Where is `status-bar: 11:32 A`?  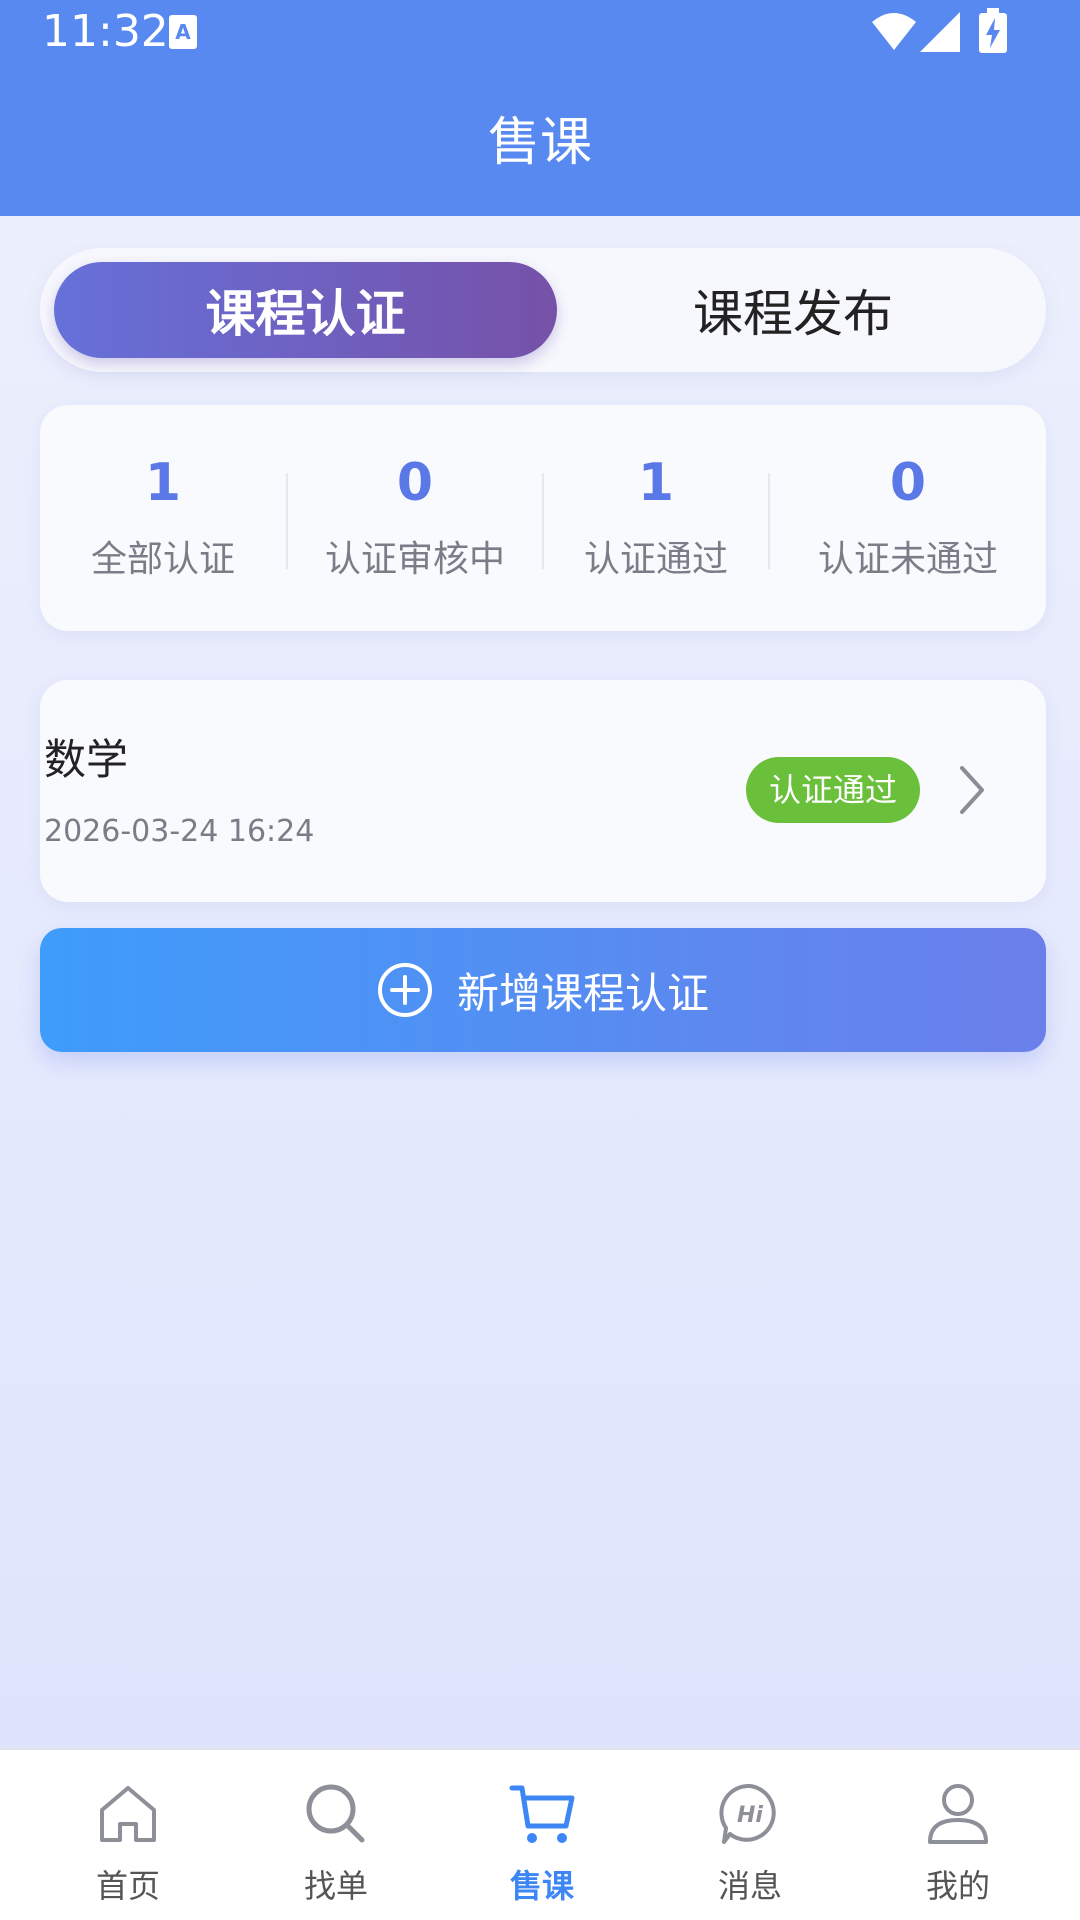
status-bar: 11:32 A is located at coordinates (540, 32).